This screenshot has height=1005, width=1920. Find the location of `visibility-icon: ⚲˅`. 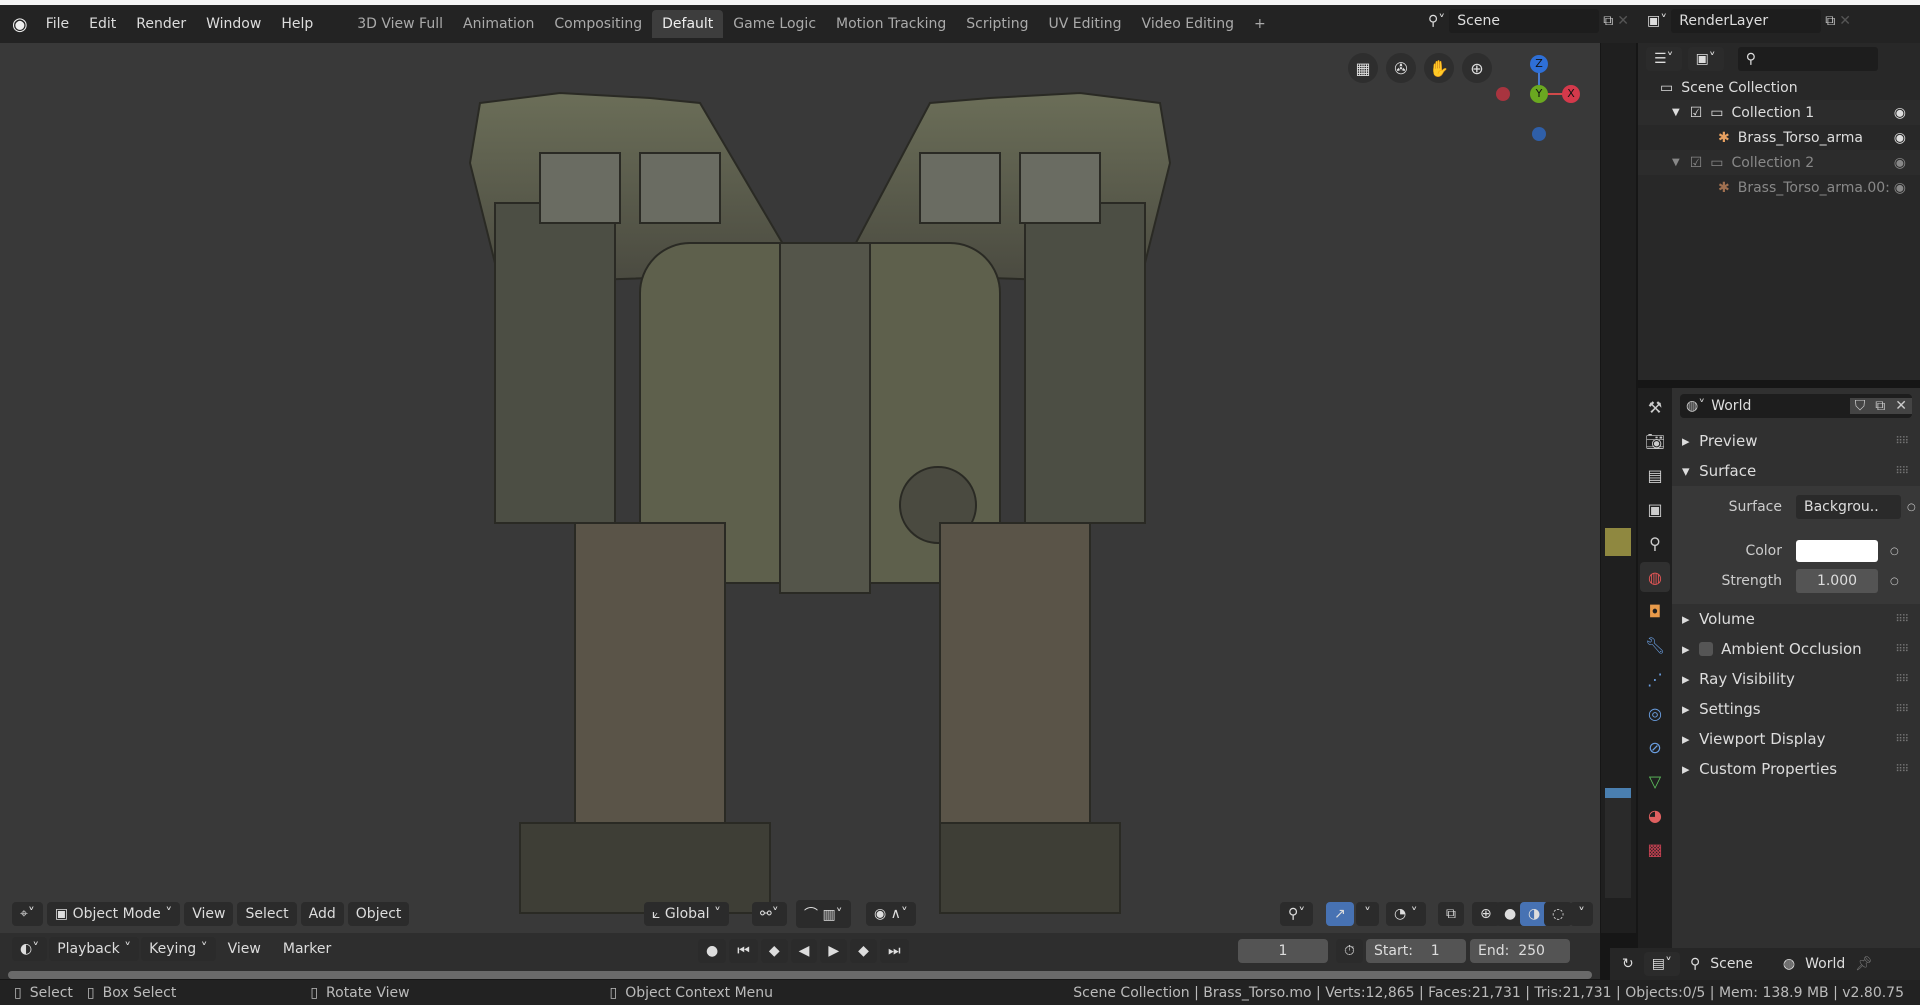

visibility-icon: ⚲˅ is located at coordinates (1297, 914).